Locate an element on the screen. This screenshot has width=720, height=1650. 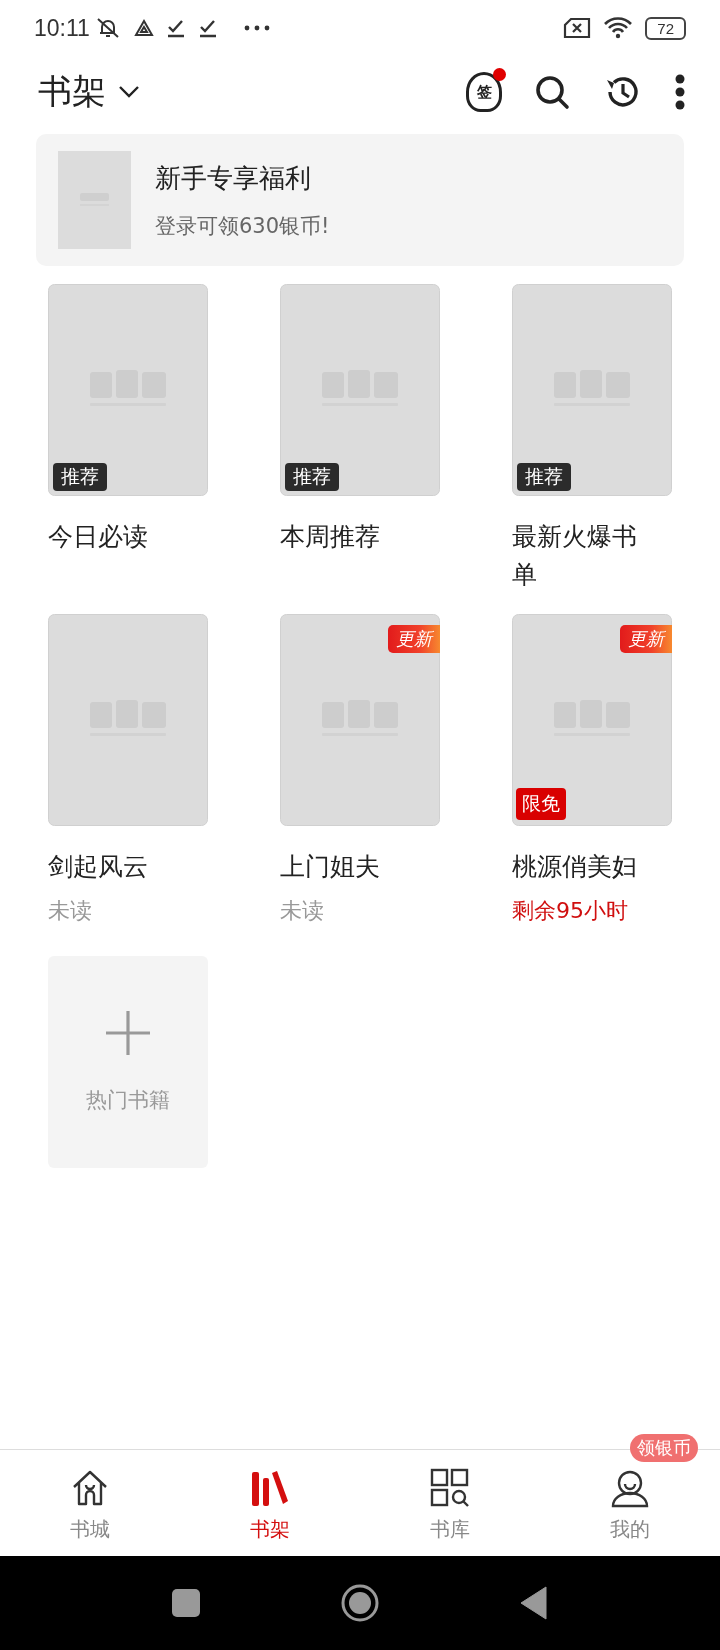
read-status: 剩余95小时 is located at coordinates (570, 911).